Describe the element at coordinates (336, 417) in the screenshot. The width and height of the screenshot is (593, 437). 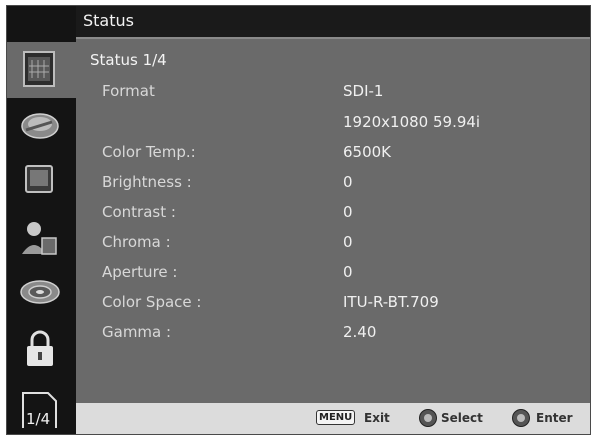
I see `menu-key-icon: MENU` at that location.